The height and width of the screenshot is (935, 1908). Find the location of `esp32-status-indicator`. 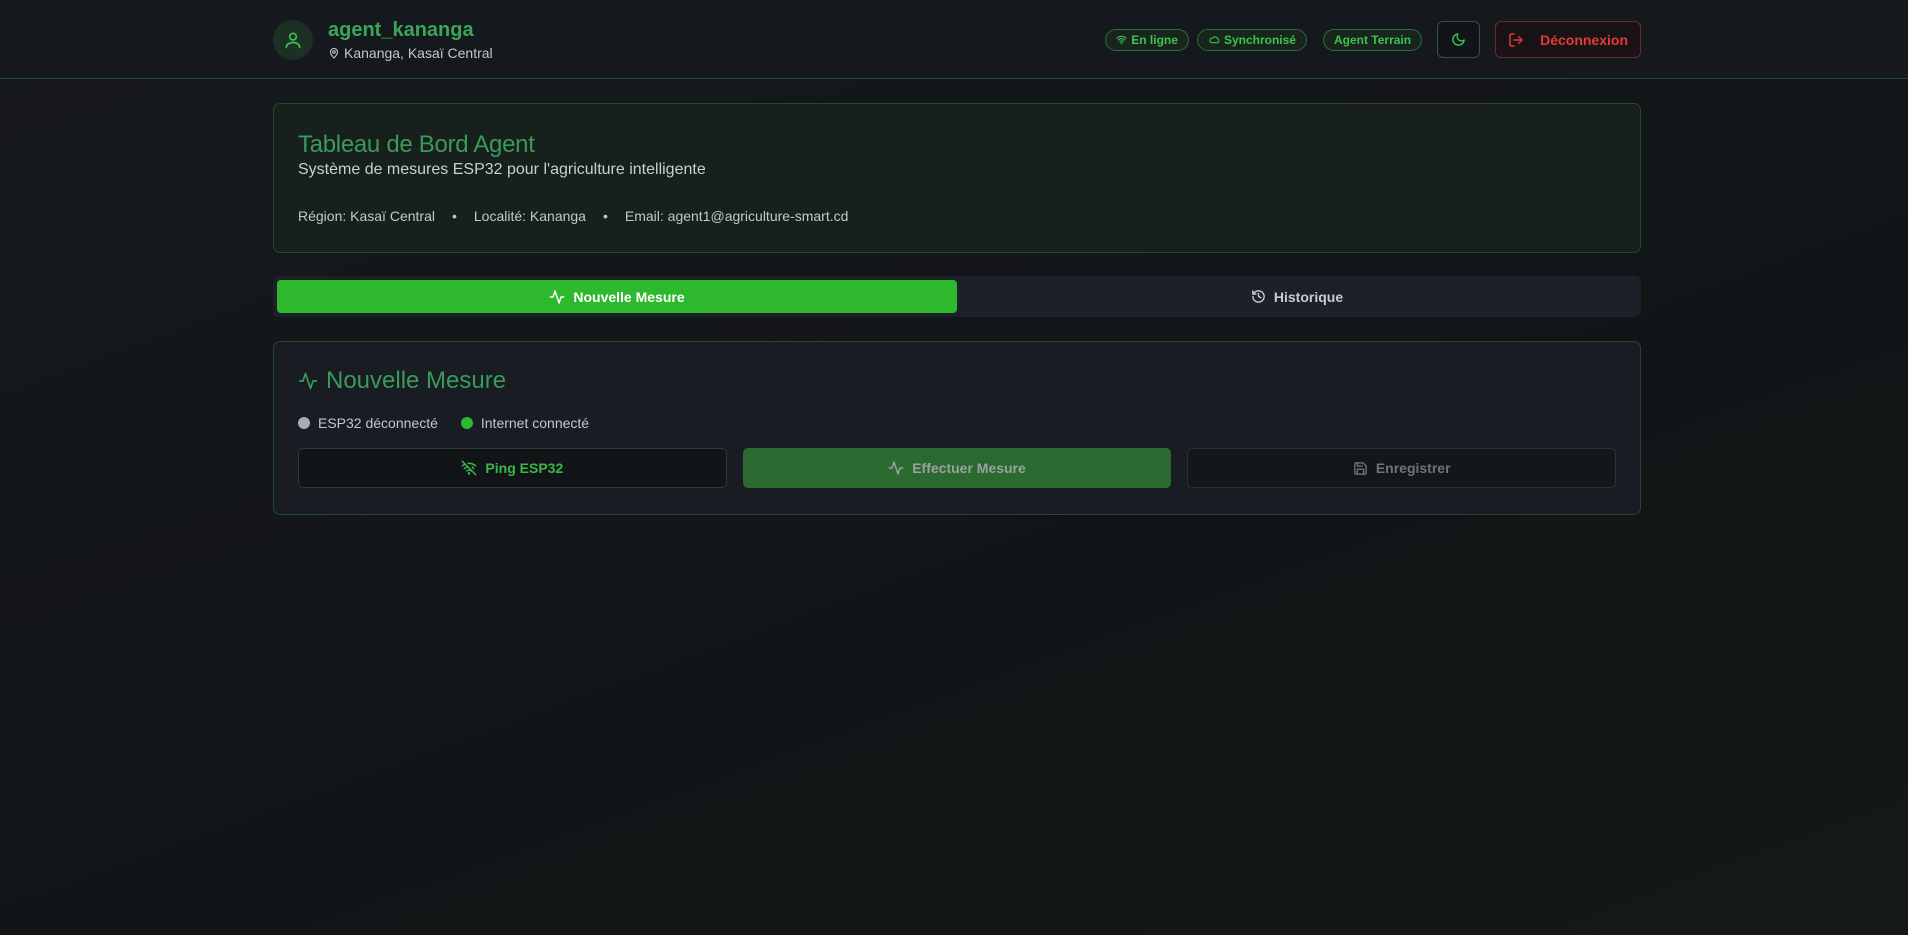

esp32-status-indicator is located at coordinates (304, 423).